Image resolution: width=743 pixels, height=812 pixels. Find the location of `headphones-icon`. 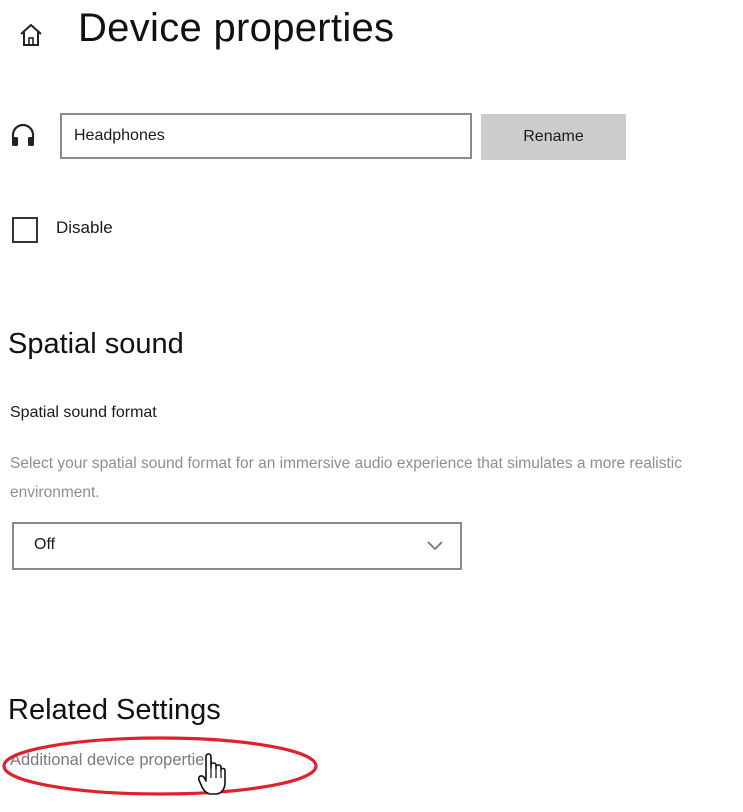

headphones-icon is located at coordinates (23, 134).